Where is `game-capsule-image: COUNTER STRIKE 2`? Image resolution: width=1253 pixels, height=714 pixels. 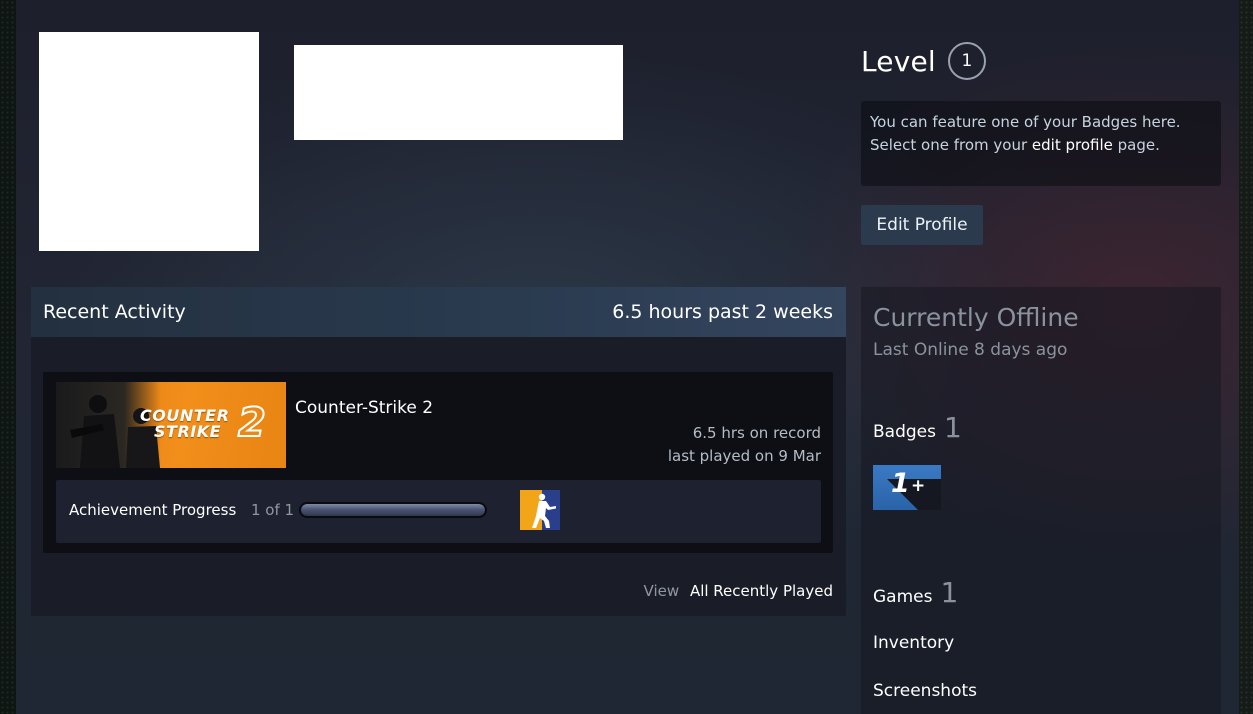
game-capsule-image: COUNTER STRIKE 2 is located at coordinates (171, 425).